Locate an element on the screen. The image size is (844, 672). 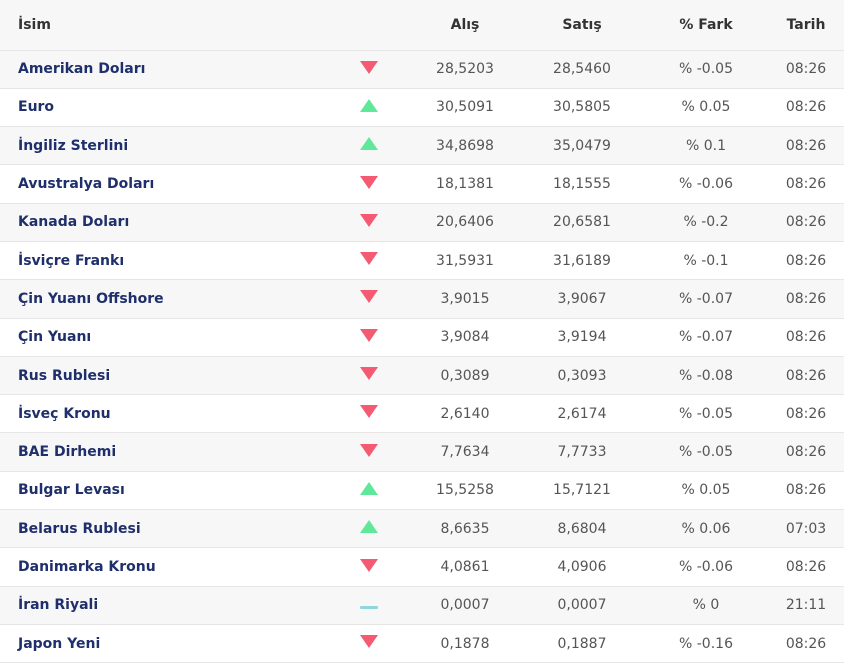
table-row: Rus Rublesi 0,3089 0,3093 % -0.08 08:26 is located at coordinates (422, 375).